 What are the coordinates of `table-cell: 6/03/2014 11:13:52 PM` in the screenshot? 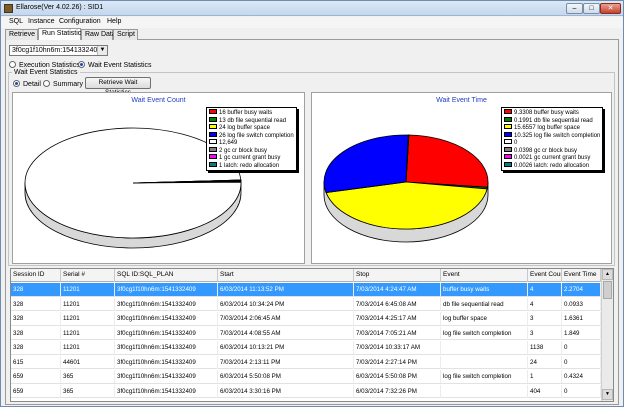 It's located at (286, 289).